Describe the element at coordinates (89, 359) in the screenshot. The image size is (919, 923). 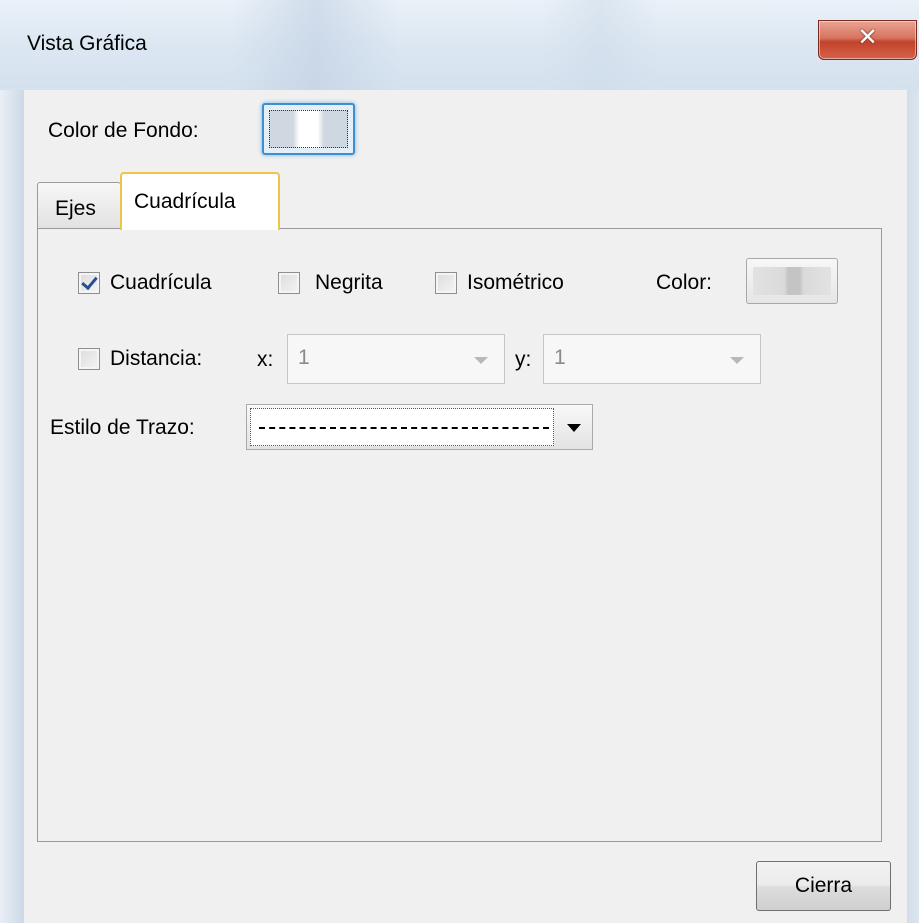
I see `distance-checkbox` at that location.